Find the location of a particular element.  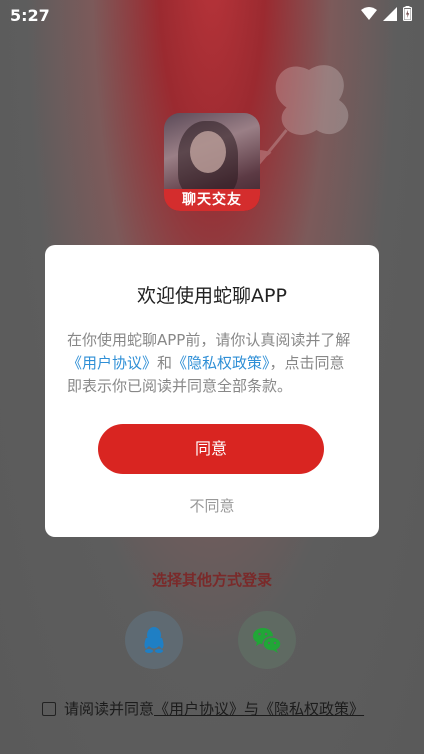

logo-face is located at coordinates (208, 152).